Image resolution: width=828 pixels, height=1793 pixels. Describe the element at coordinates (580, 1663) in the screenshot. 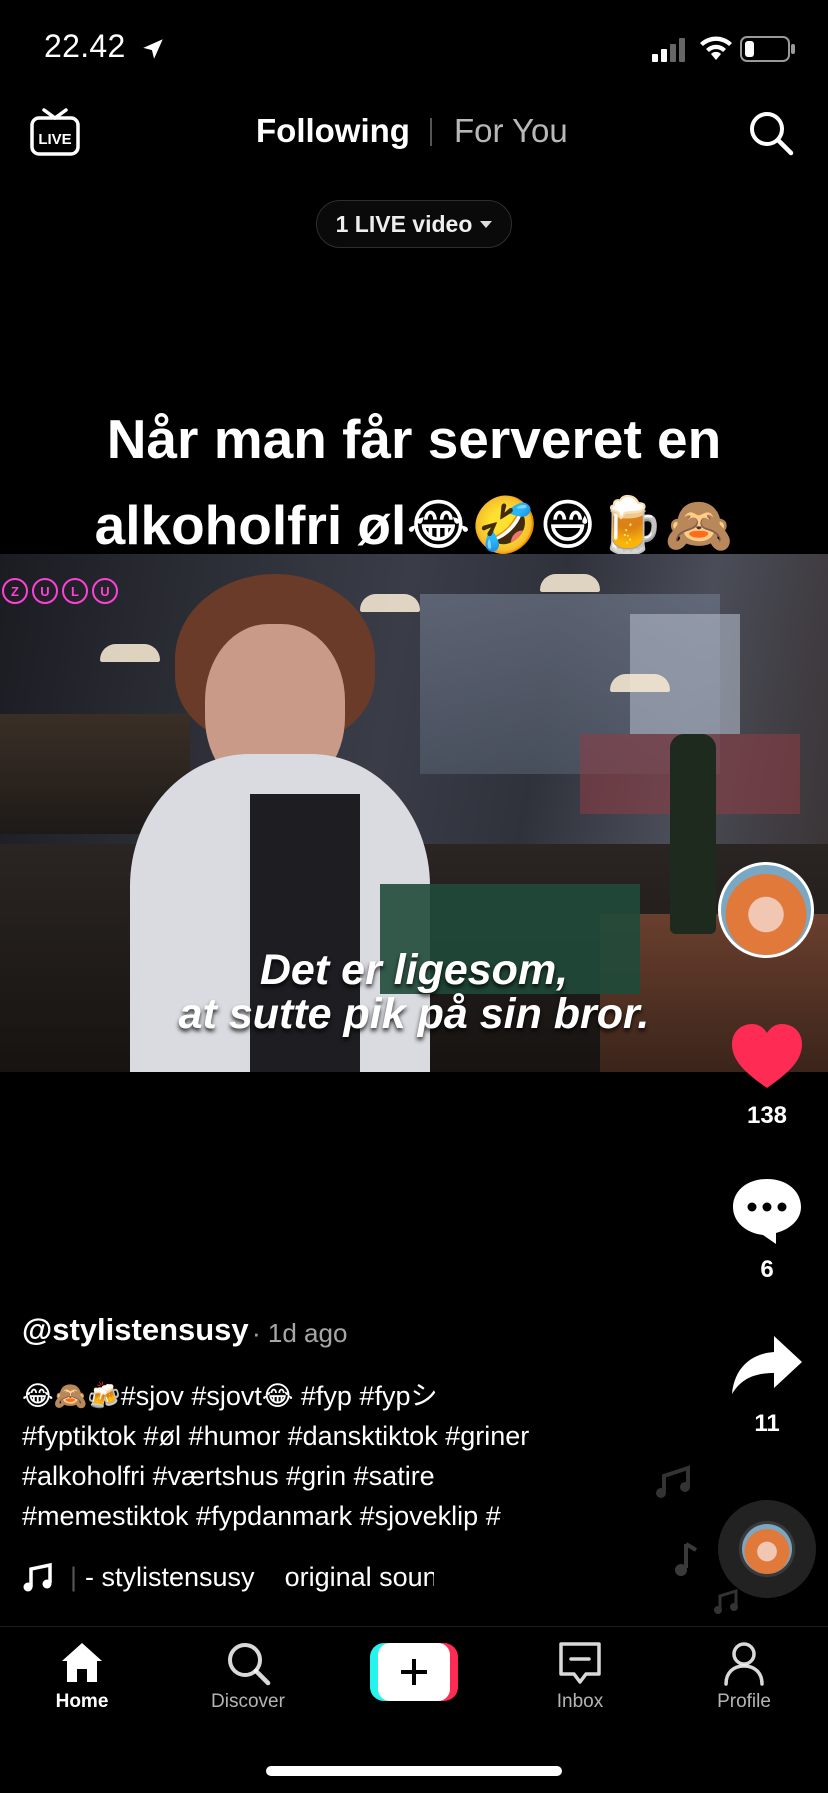

I see `inbox-icon` at that location.